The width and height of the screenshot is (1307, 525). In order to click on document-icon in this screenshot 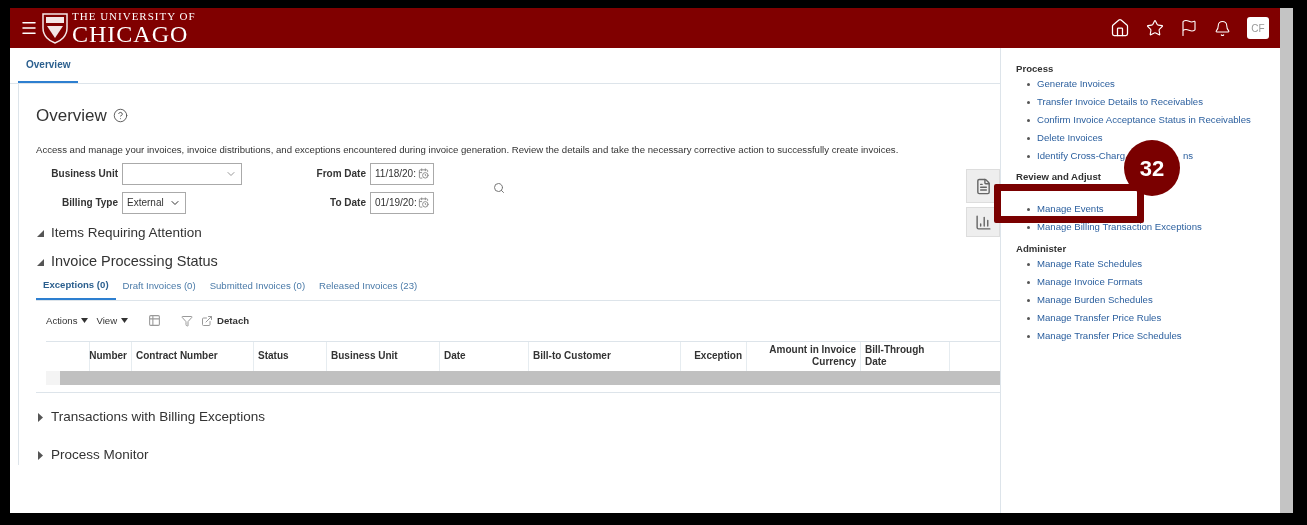, I will do `click(983, 186)`.